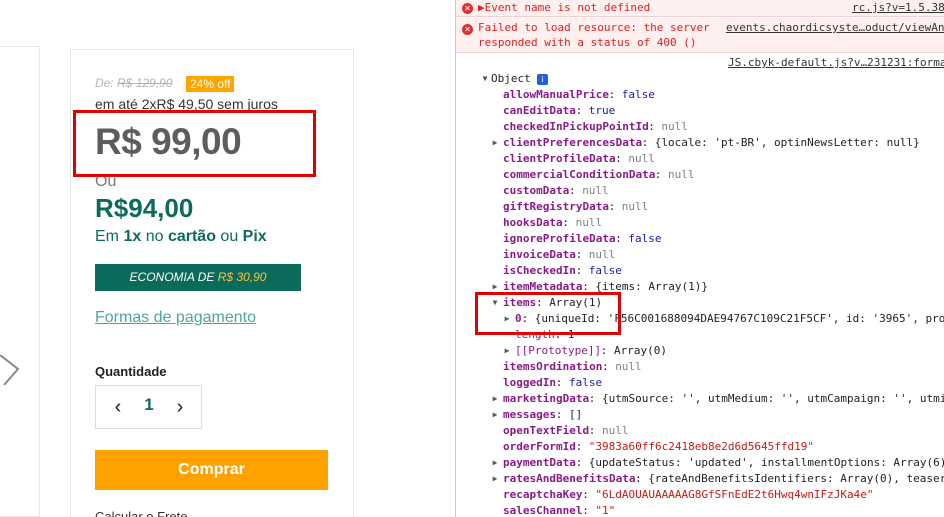 The width and height of the screenshot is (944, 517). I want to click on pix-line-card: cartão, so click(191, 236).